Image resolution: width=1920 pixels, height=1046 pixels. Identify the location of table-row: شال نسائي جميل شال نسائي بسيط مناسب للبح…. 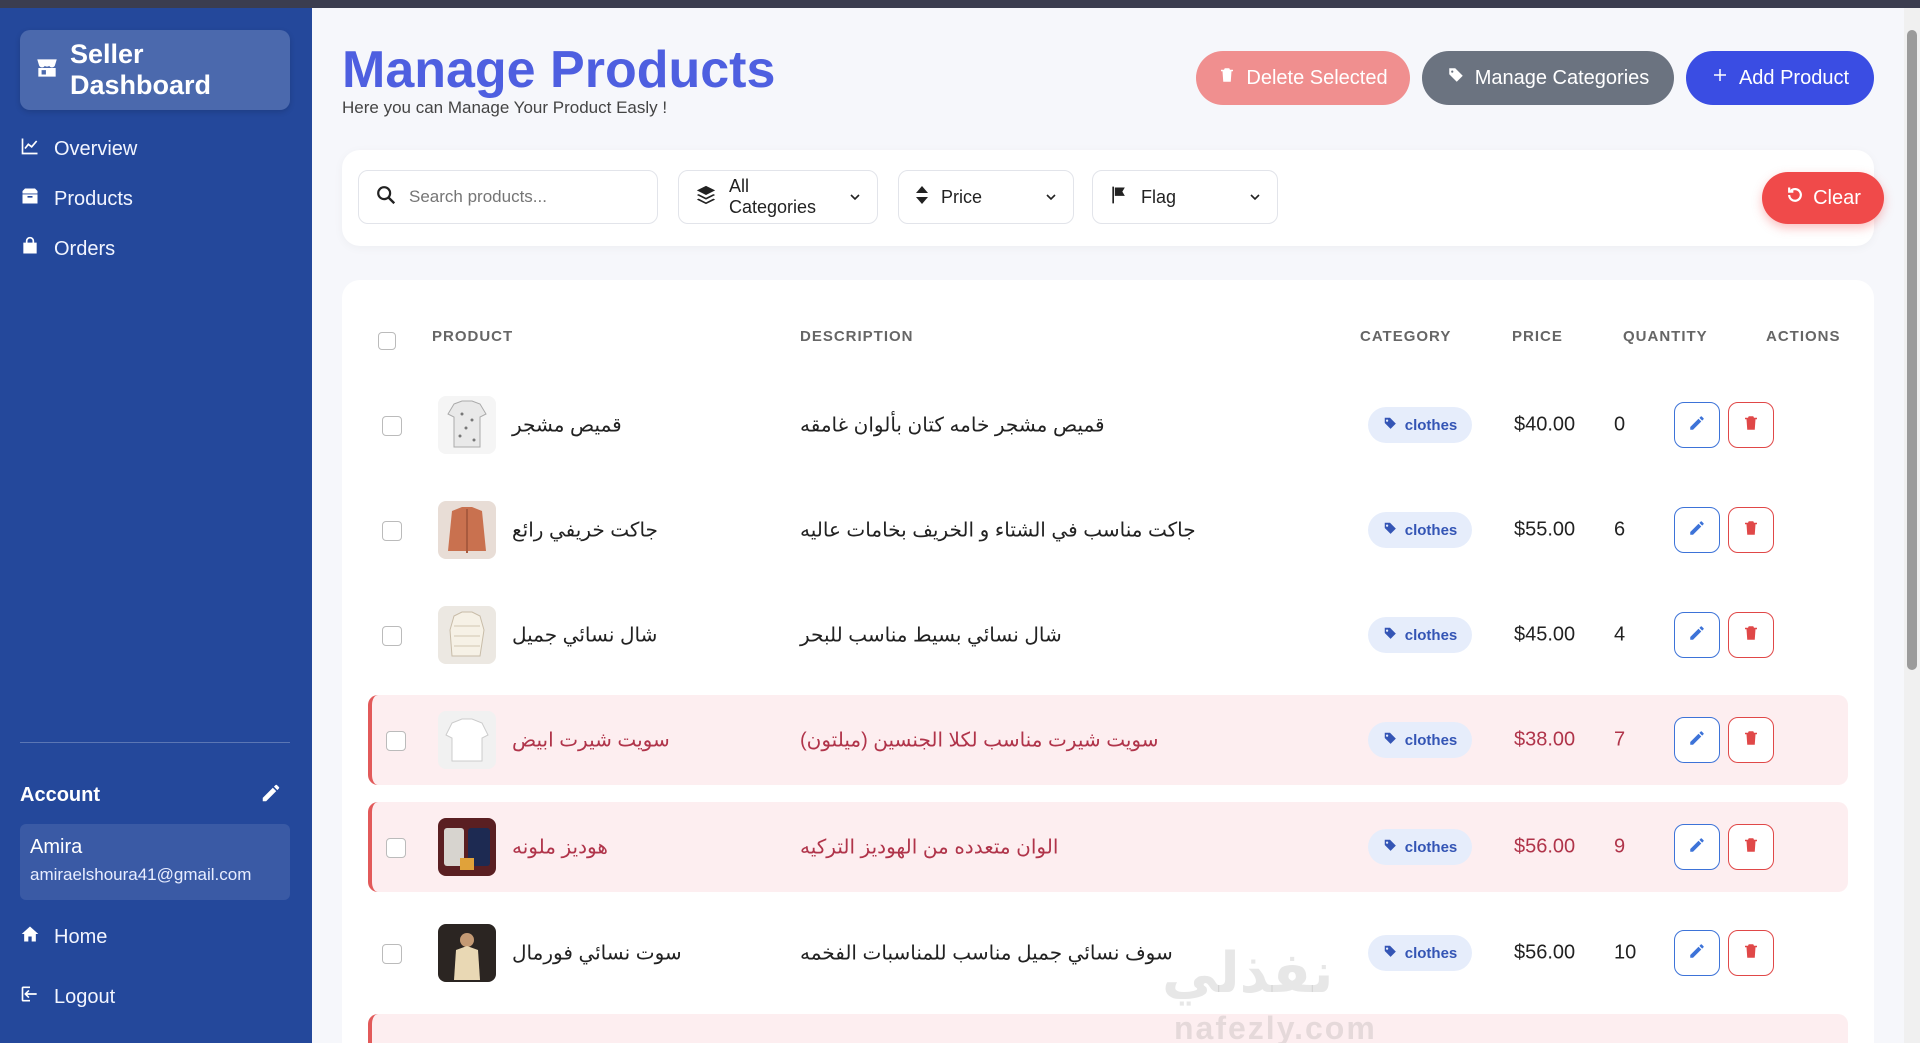
(1108, 635).